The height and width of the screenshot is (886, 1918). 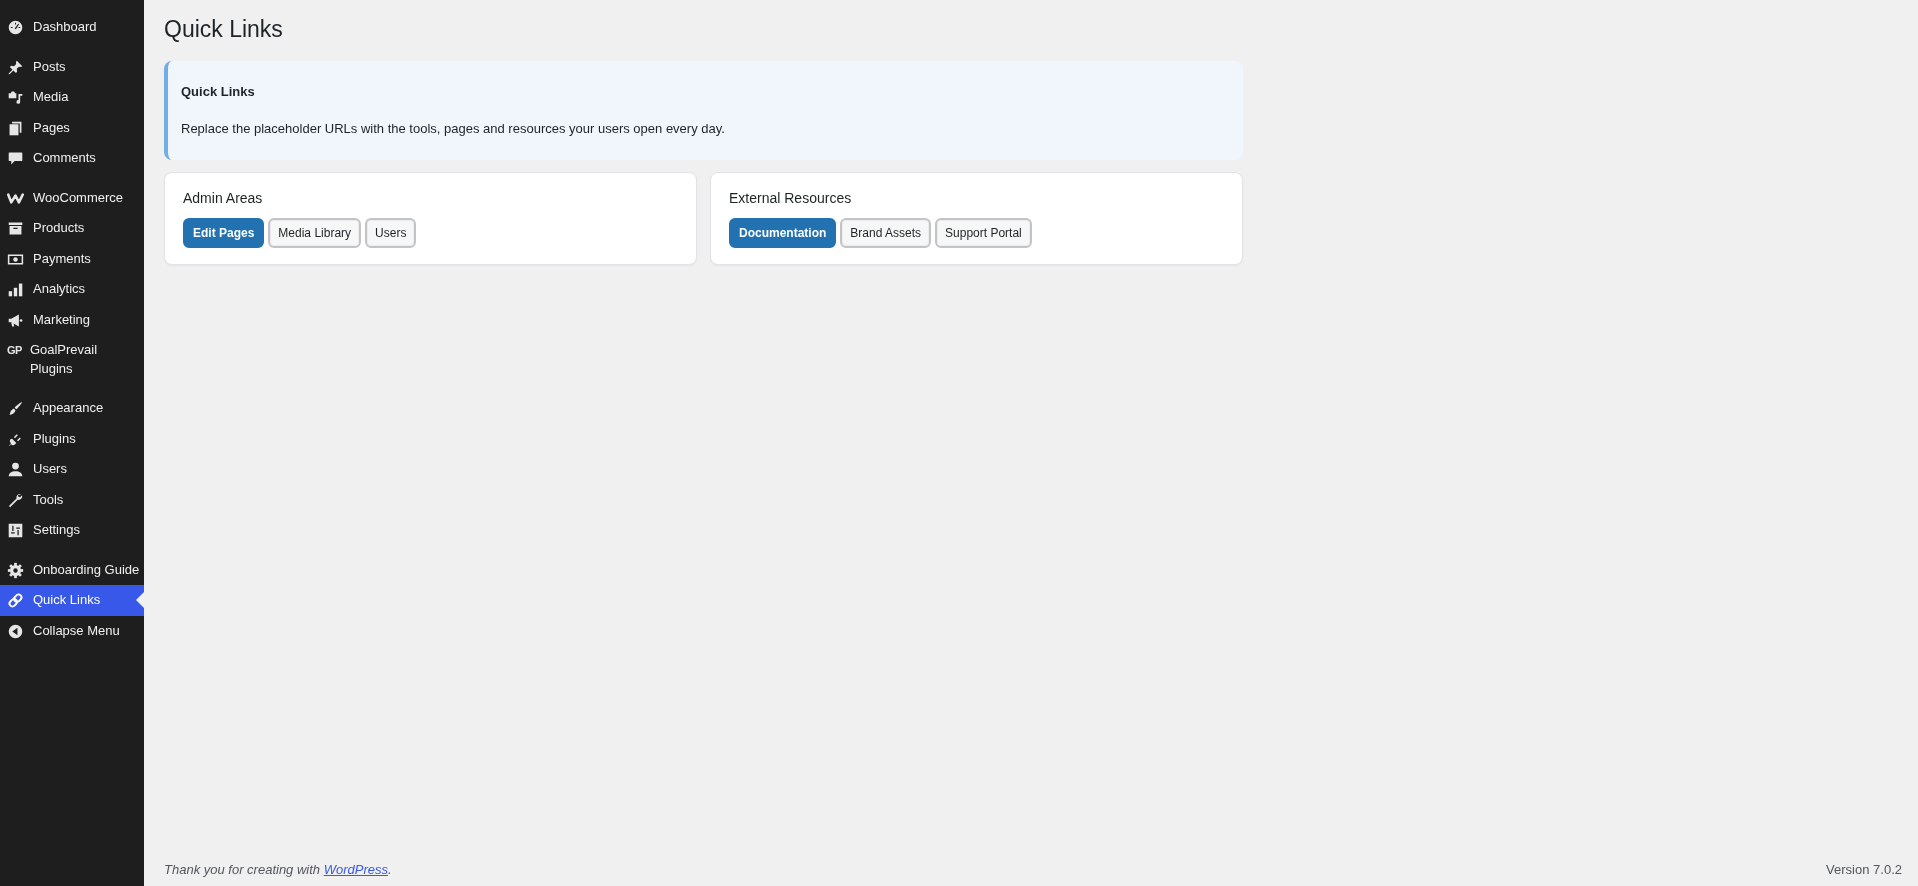 I want to click on quick-link-button: Brand Assets, so click(x=886, y=233).